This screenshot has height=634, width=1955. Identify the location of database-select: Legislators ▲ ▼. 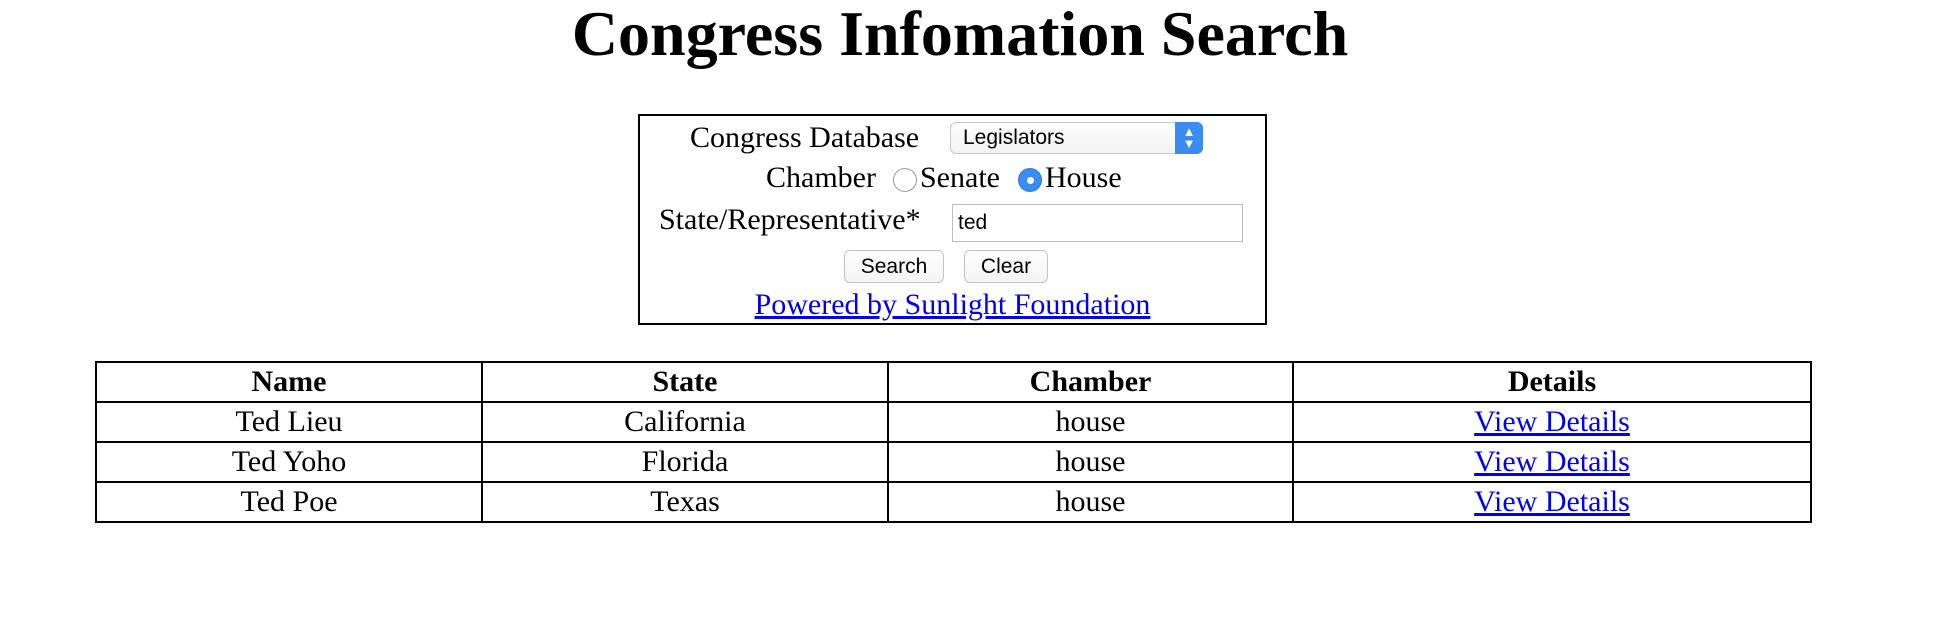
(1076, 138).